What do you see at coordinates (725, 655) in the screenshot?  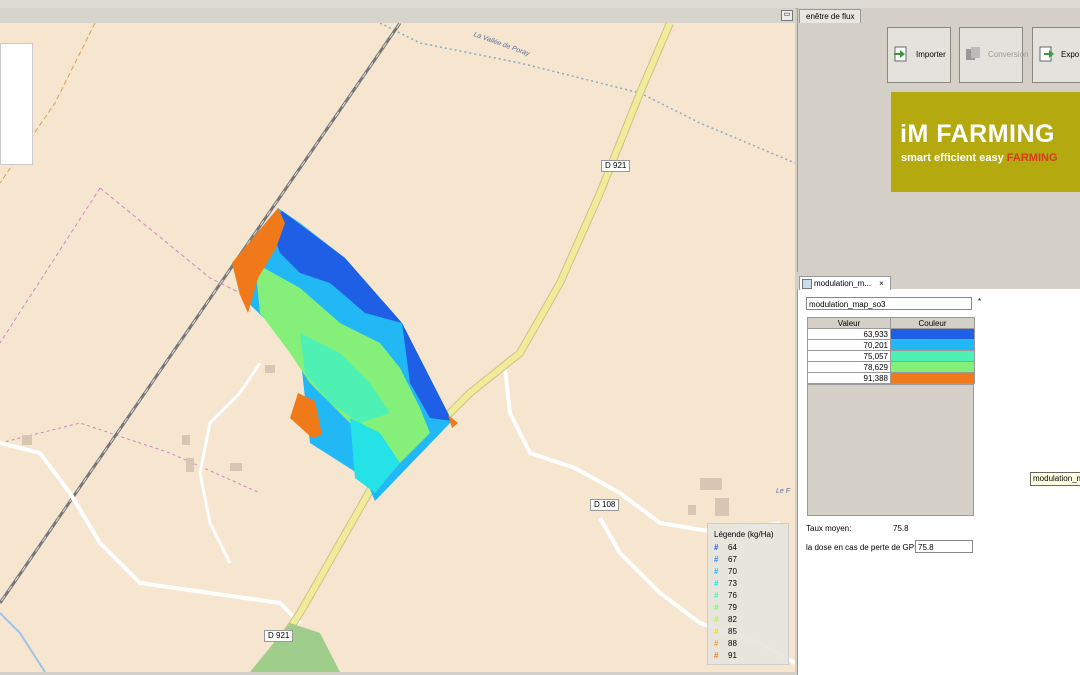 I see `legend-entry: #91` at bounding box center [725, 655].